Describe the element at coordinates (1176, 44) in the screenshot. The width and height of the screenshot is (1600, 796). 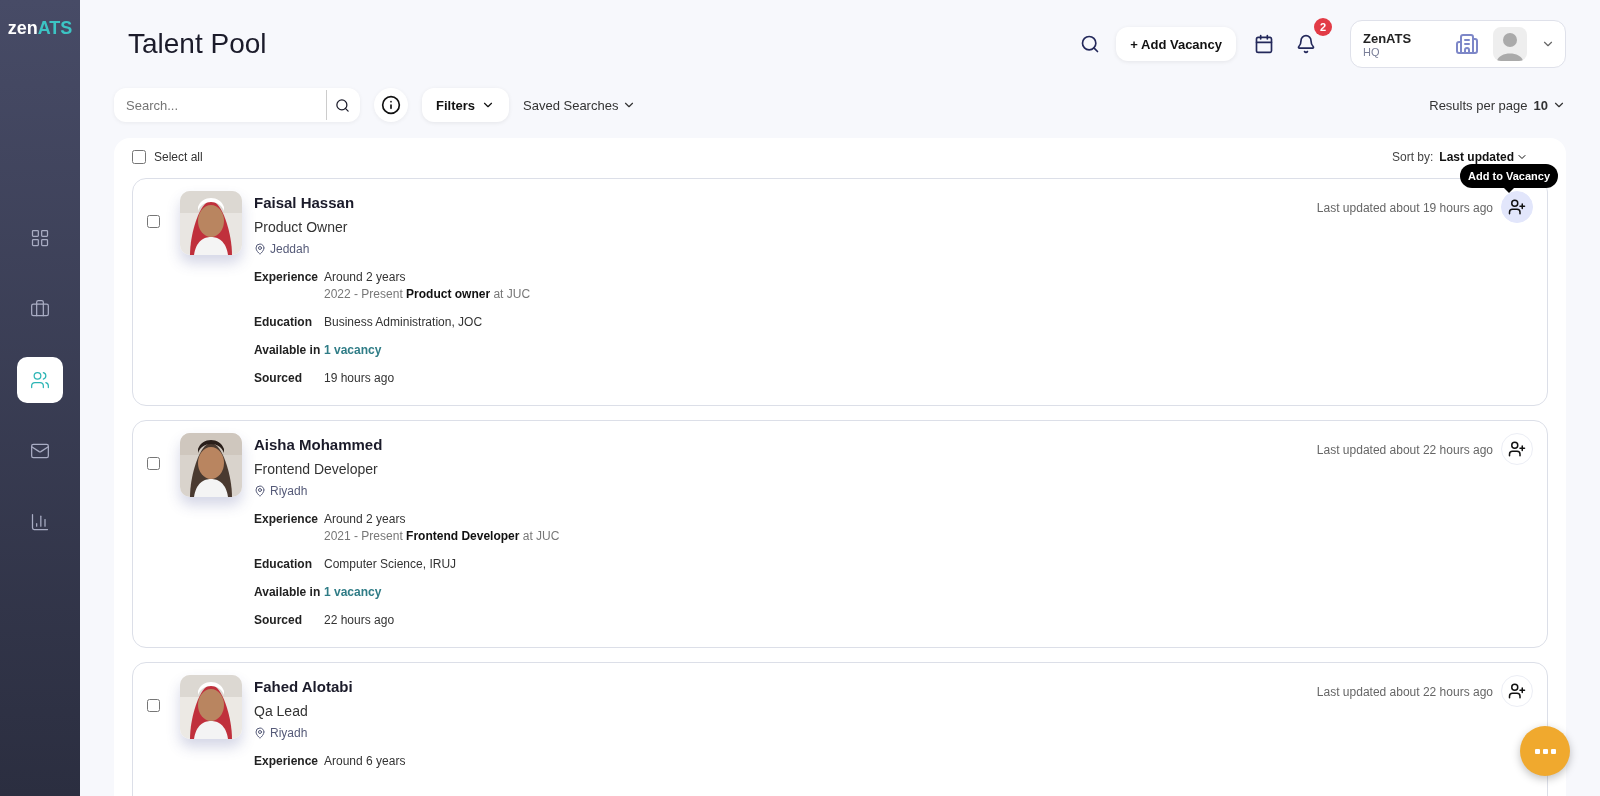
I see `add-vacancy-button: + Add Vacancy` at that location.